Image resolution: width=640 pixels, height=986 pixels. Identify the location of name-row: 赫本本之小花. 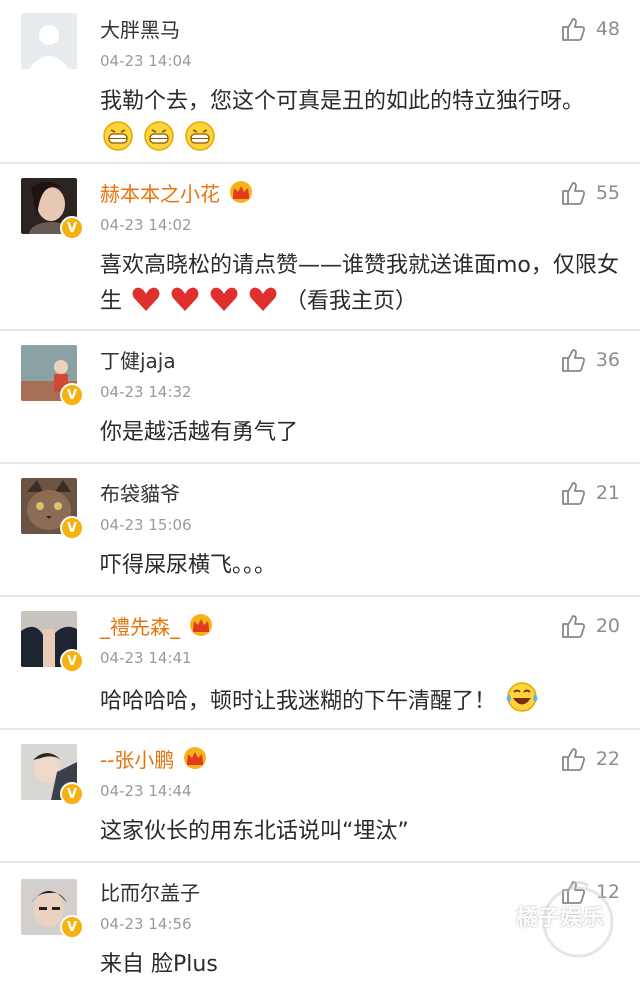
(177, 192).